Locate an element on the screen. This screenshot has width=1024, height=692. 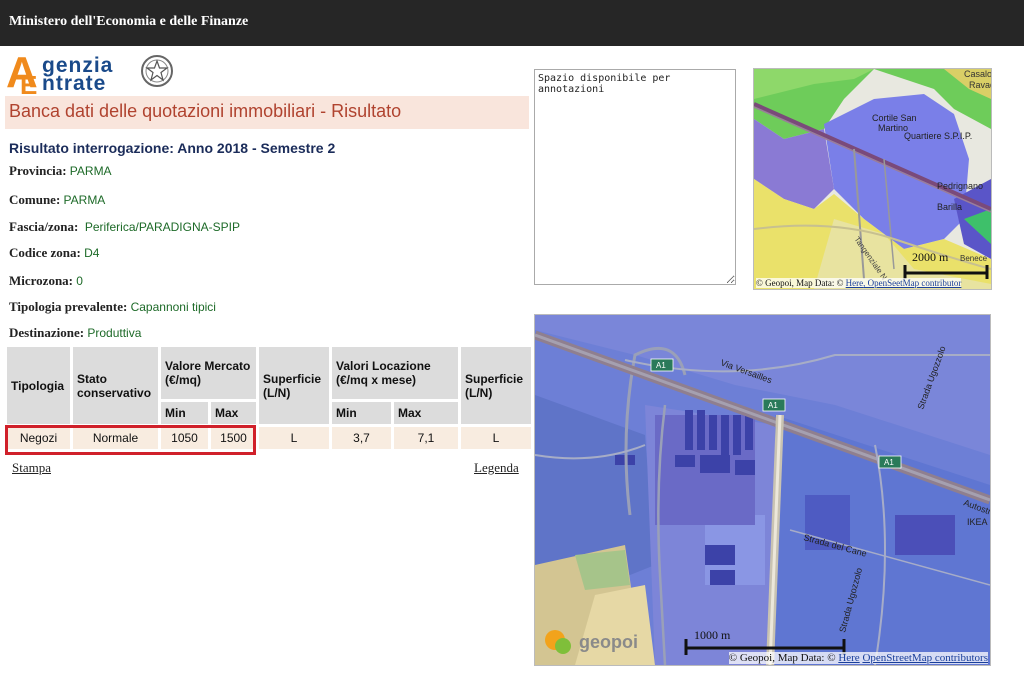
ministry-title: Ministero dell'Economia e delle Finanze is located at coordinates (129, 21).